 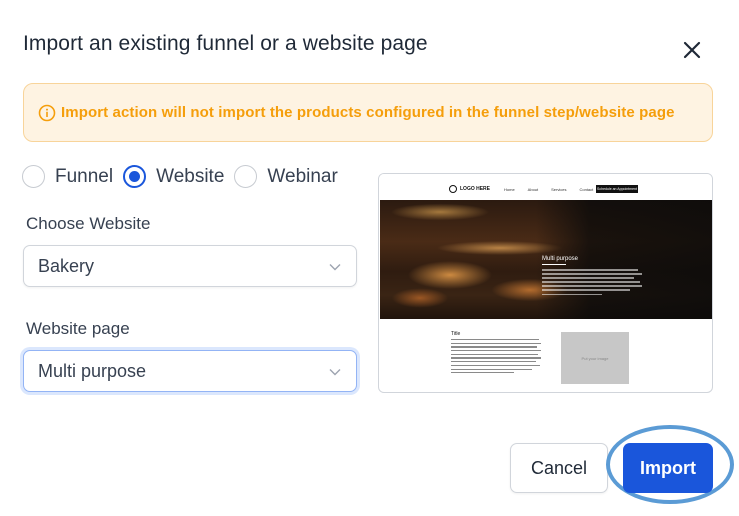 I want to click on logo-icon, so click(x=453, y=189).